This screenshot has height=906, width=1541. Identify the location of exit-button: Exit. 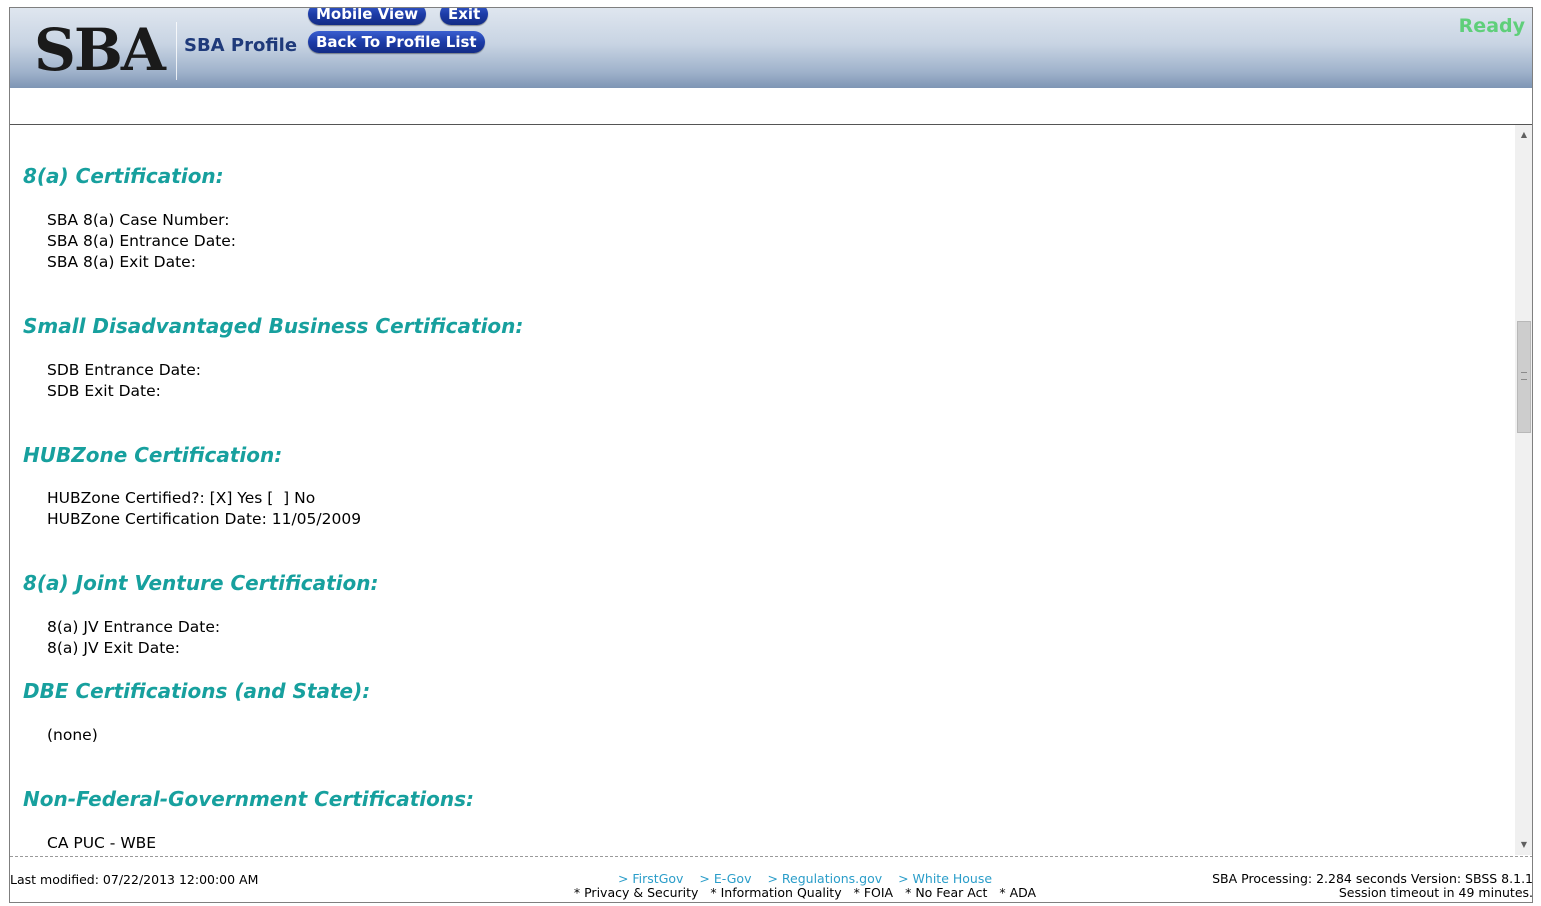
(464, 16).